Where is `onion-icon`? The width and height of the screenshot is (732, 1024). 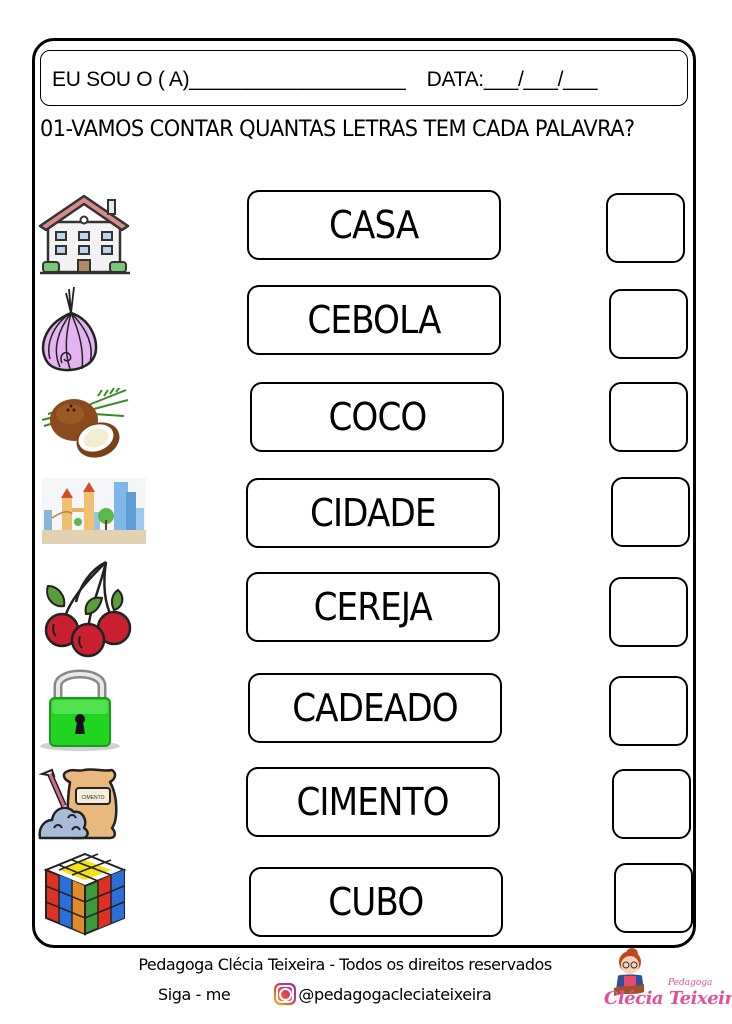
onion-icon is located at coordinates (69, 329).